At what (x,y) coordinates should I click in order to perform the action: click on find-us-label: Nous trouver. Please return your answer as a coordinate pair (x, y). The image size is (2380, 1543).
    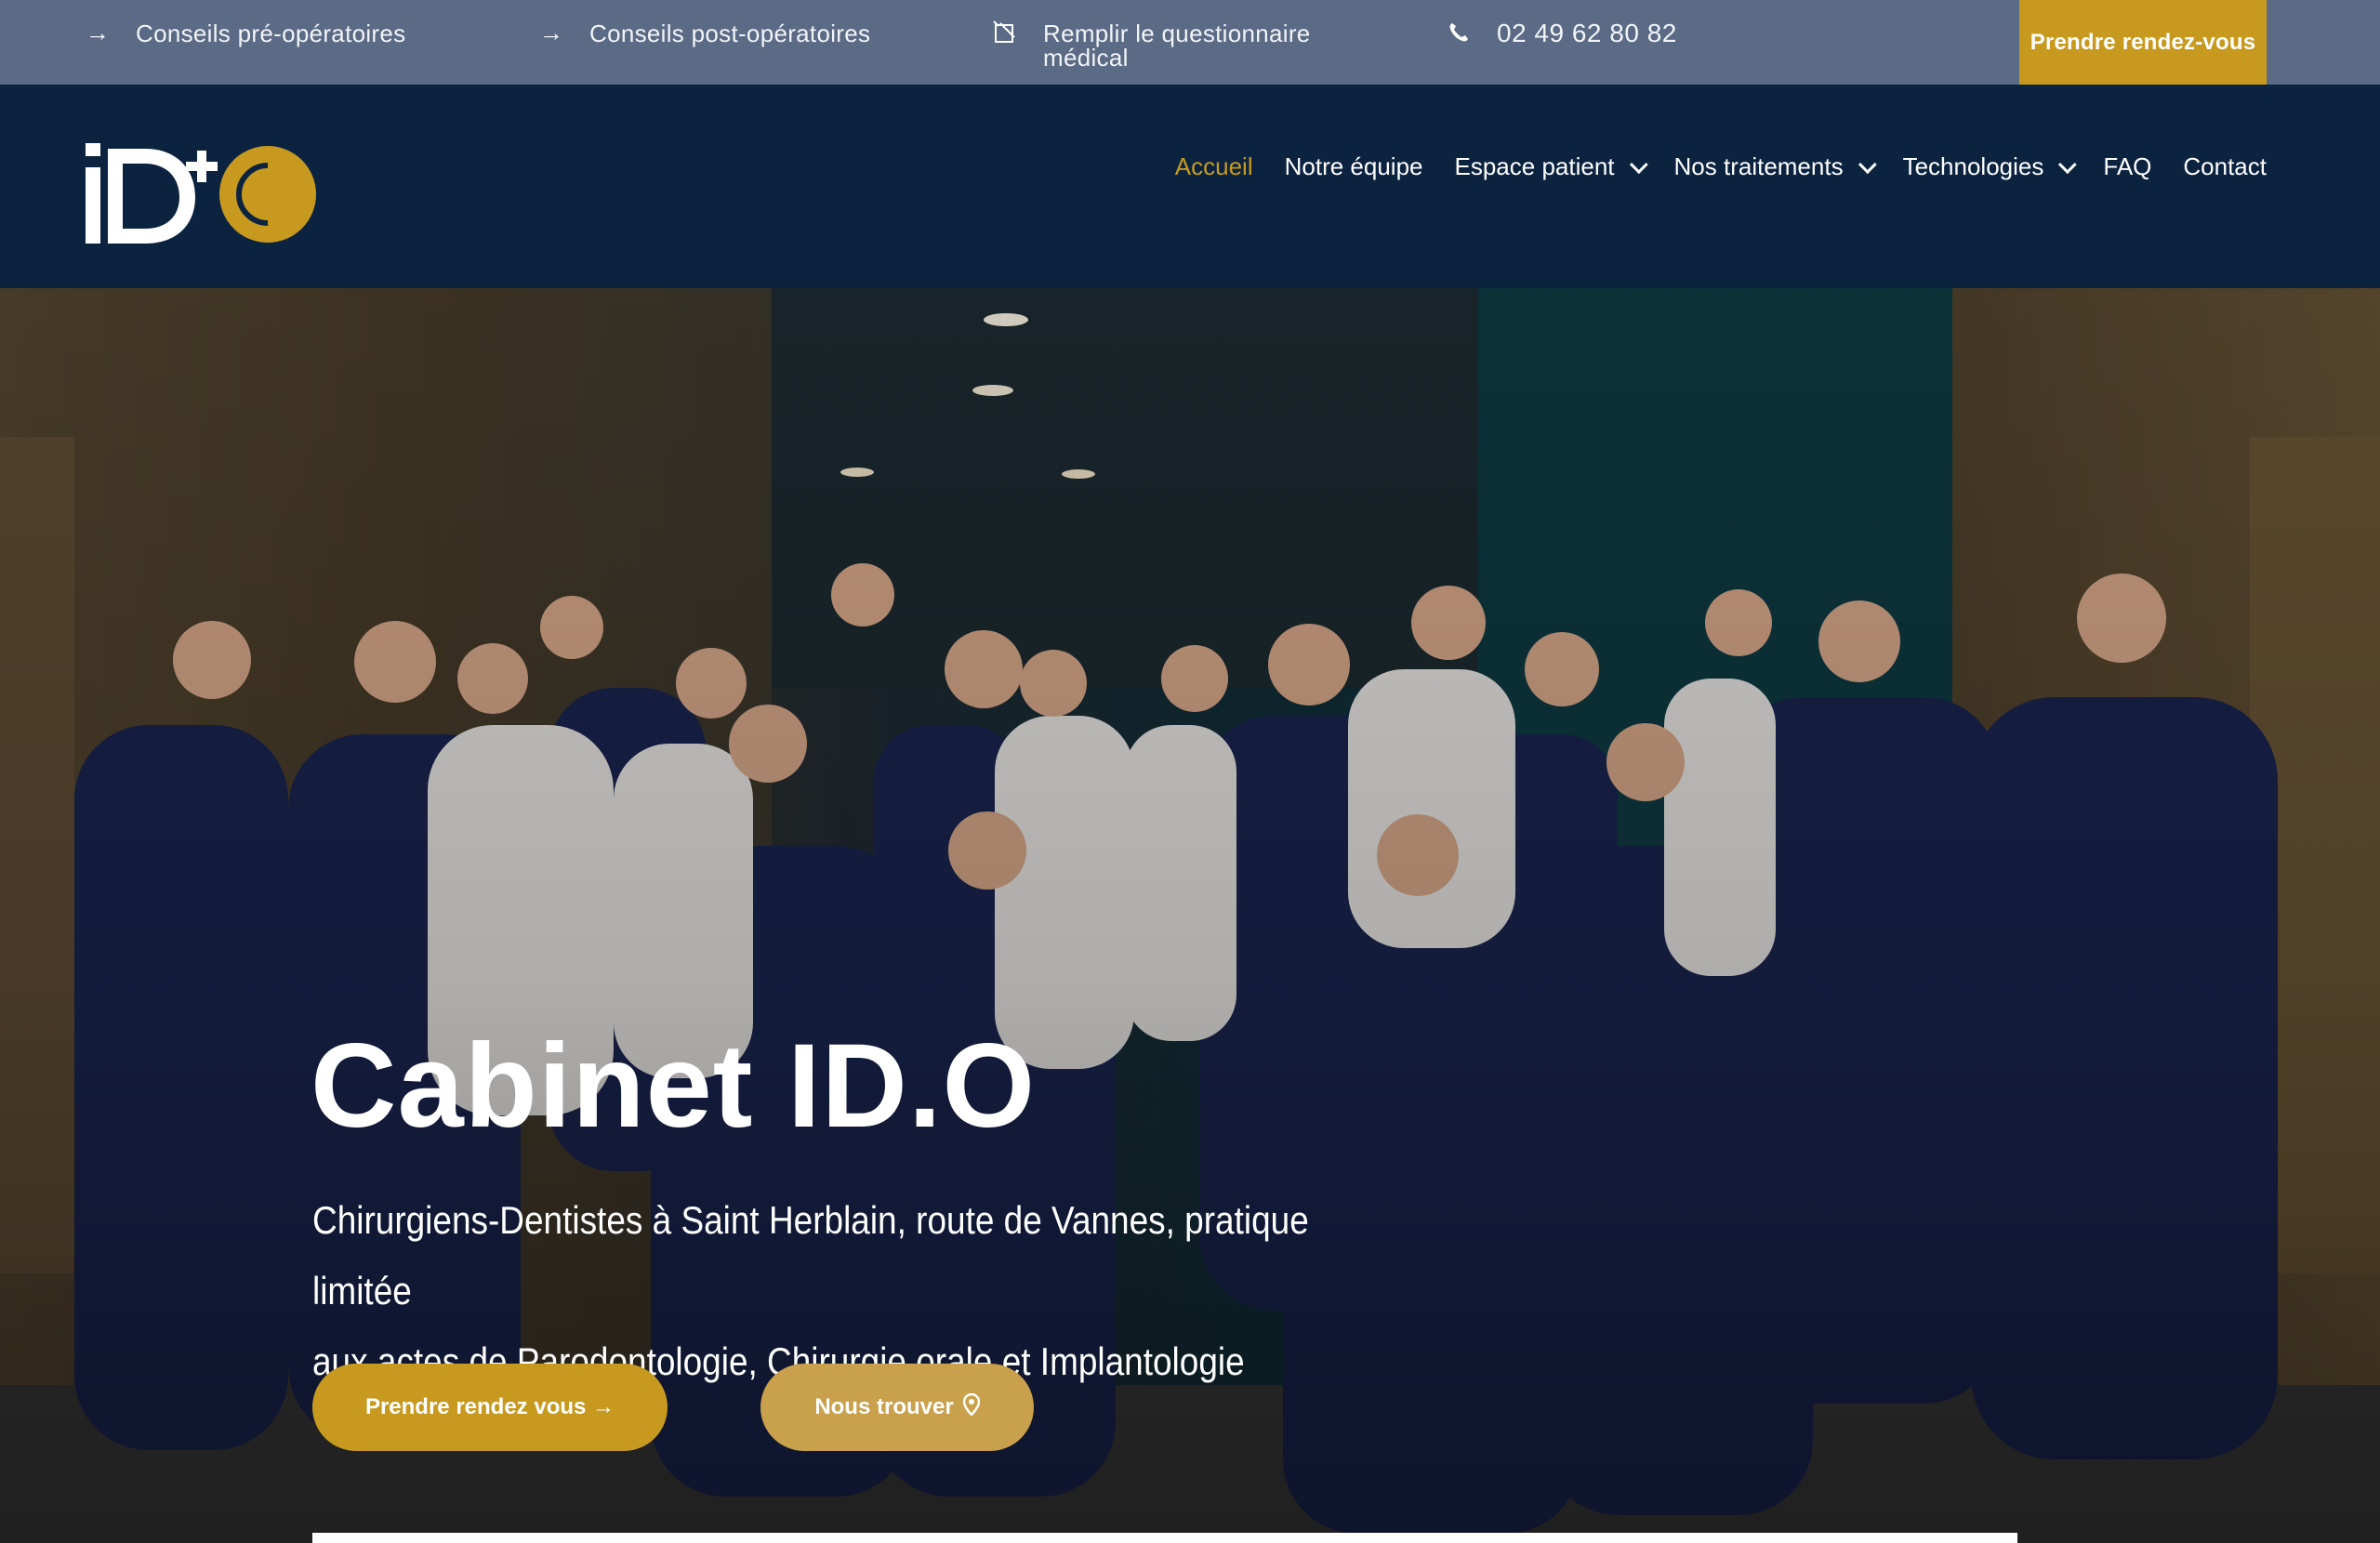
    Looking at the image, I should click on (884, 1406).